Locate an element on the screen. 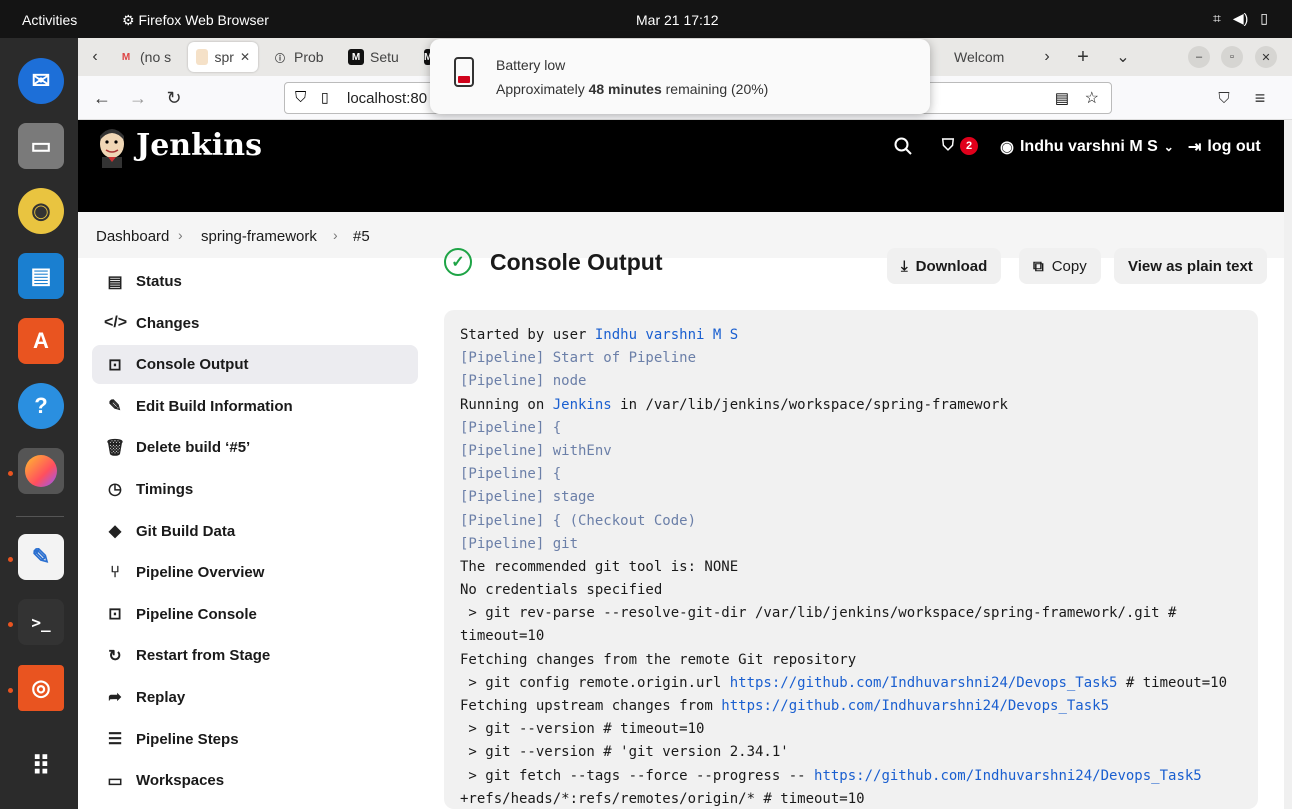 Image resolution: width=1292 pixels, height=809 pixels. user-icon: ◉ is located at coordinates (1007, 147).